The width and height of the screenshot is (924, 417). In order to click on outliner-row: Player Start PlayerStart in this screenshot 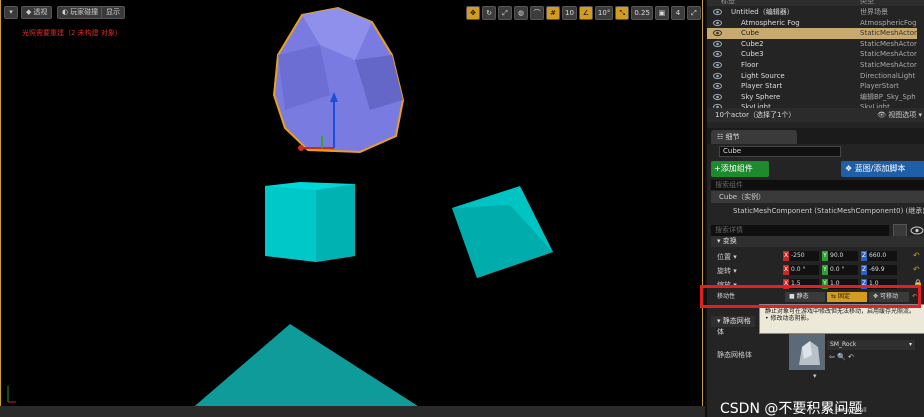, I will do `click(812, 86)`.